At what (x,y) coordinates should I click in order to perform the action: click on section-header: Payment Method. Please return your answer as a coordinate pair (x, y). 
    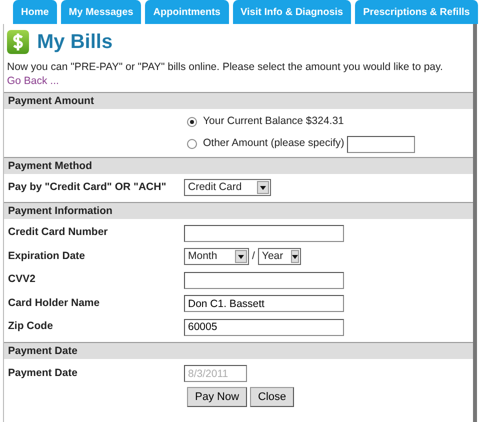
    Looking at the image, I should click on (238, 165).